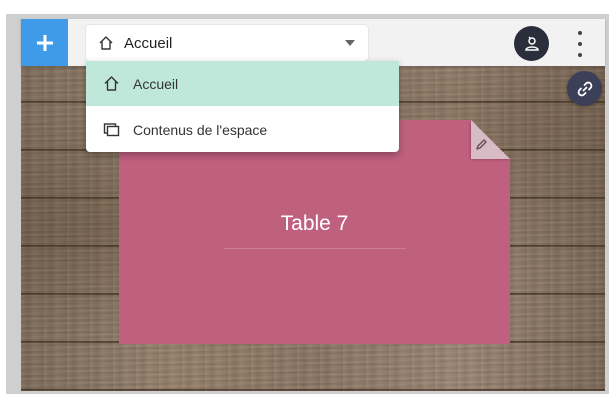 Image resolution: width=611 pixels, height=396 pixels. I want to click on dropdown-item-space-contents: Contenus de l'espace, so click(242, 129).